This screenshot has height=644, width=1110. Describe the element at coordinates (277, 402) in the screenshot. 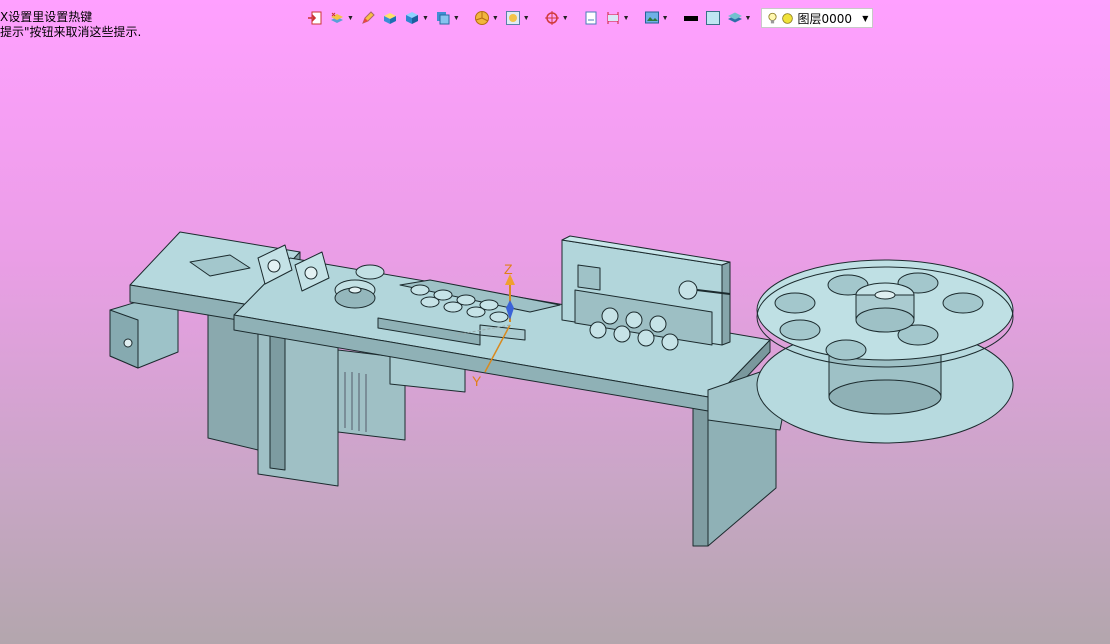

I see `front-support-edge` at that location.